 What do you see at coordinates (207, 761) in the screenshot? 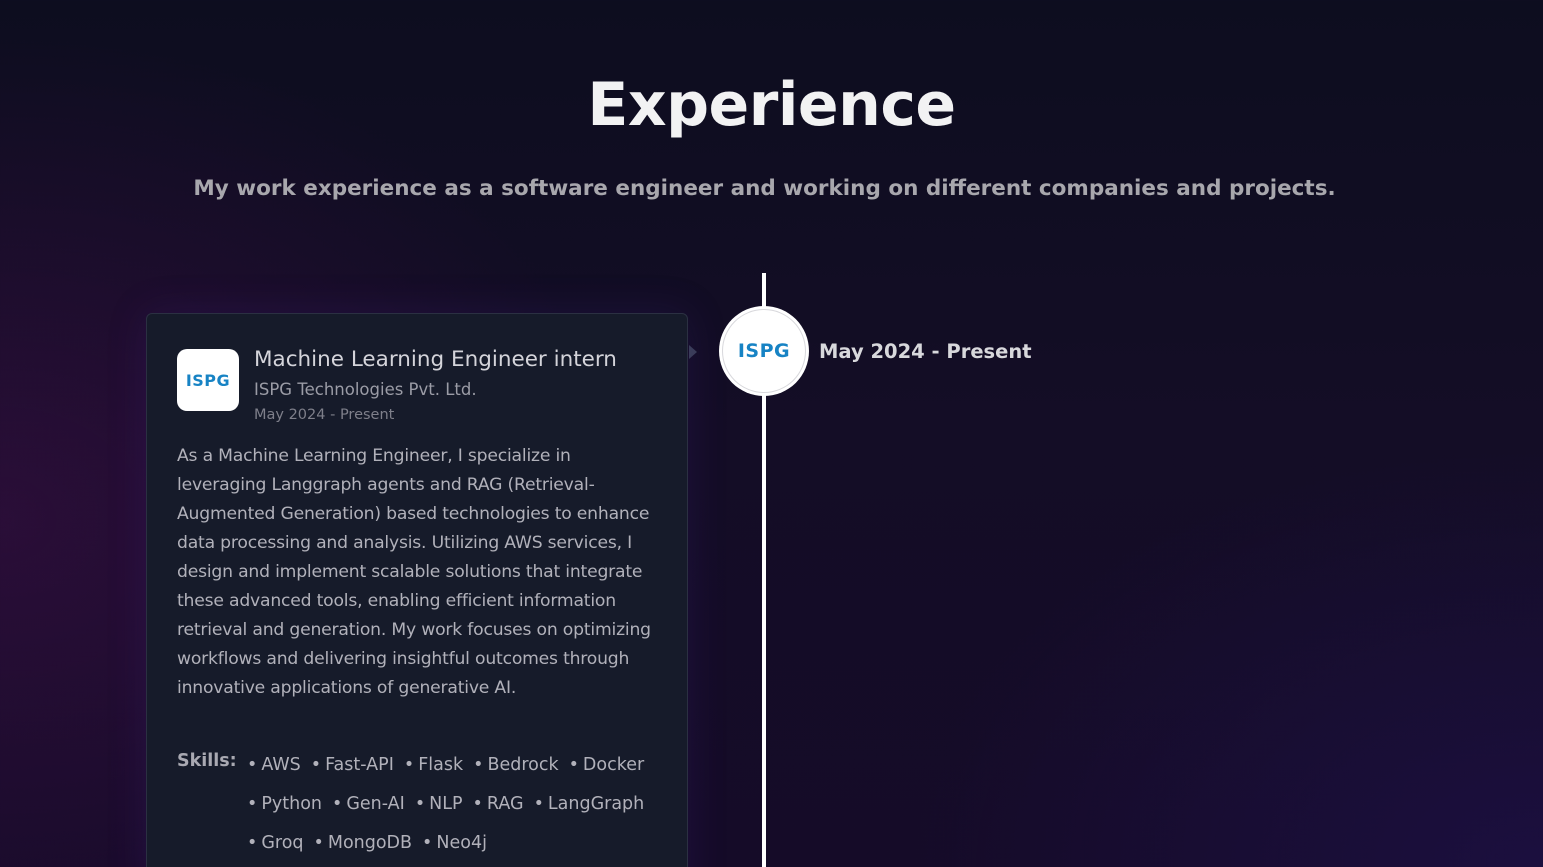
I see `skills-label: Skills:` at bounding box center [207, 761].